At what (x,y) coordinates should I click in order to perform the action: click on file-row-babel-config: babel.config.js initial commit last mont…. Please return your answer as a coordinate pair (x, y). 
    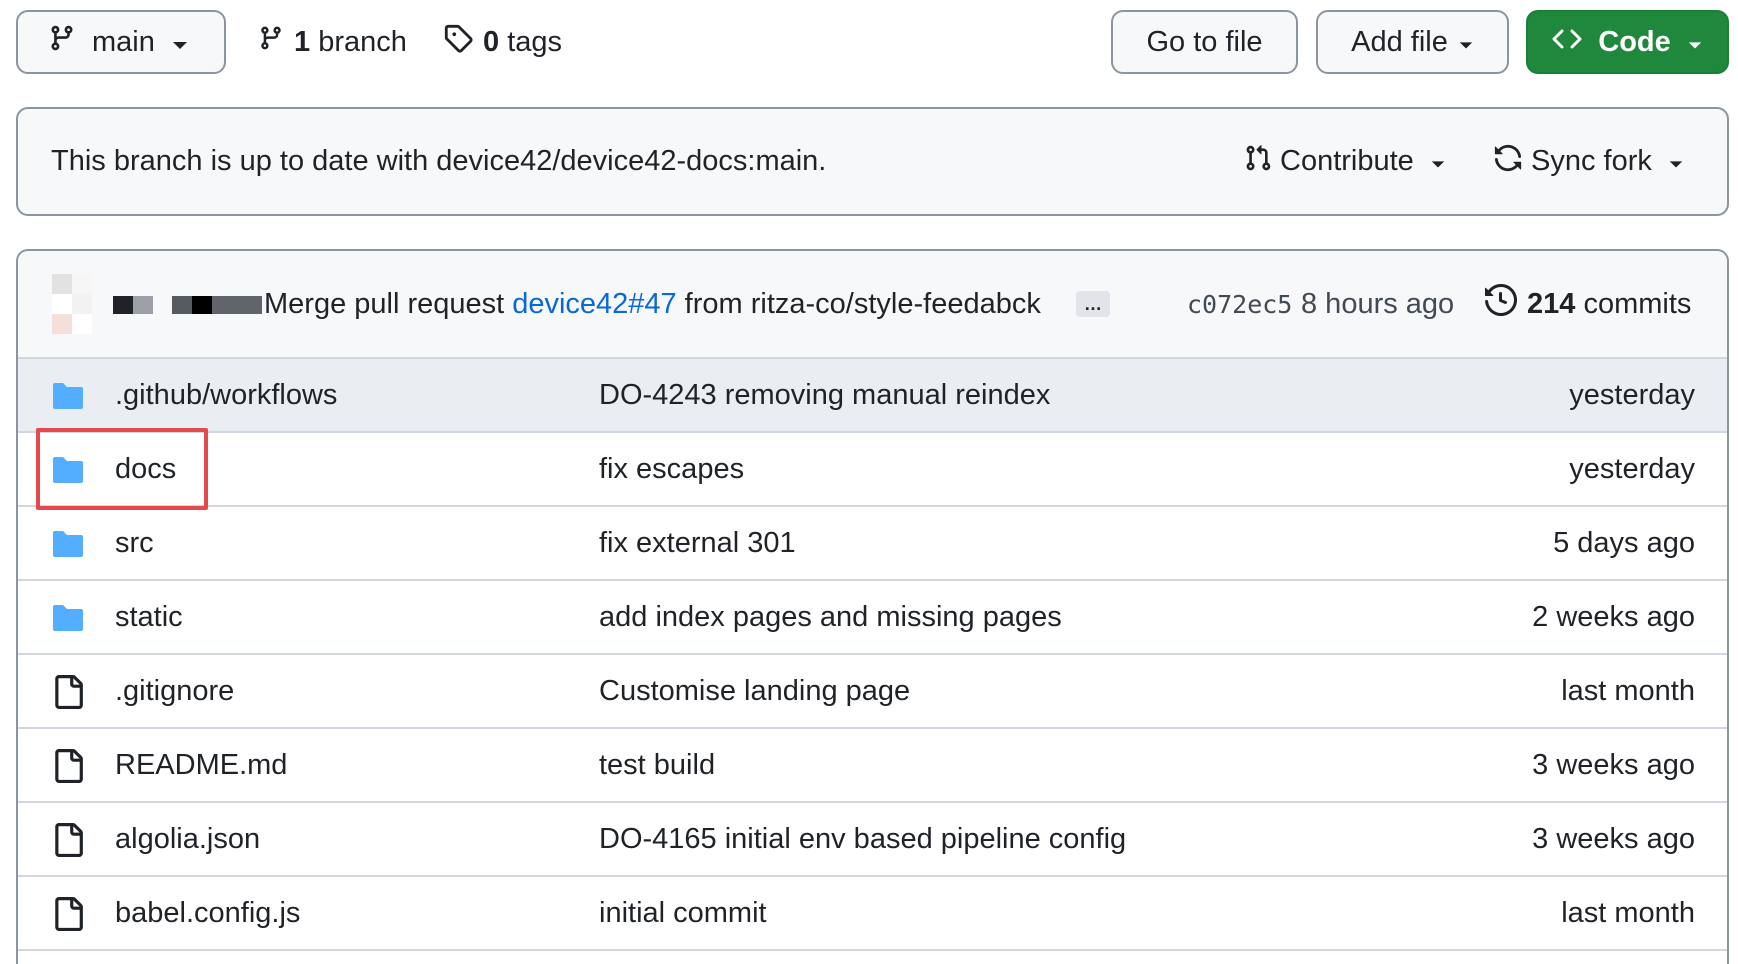
    Looking at the image, I should click on (872, 914).